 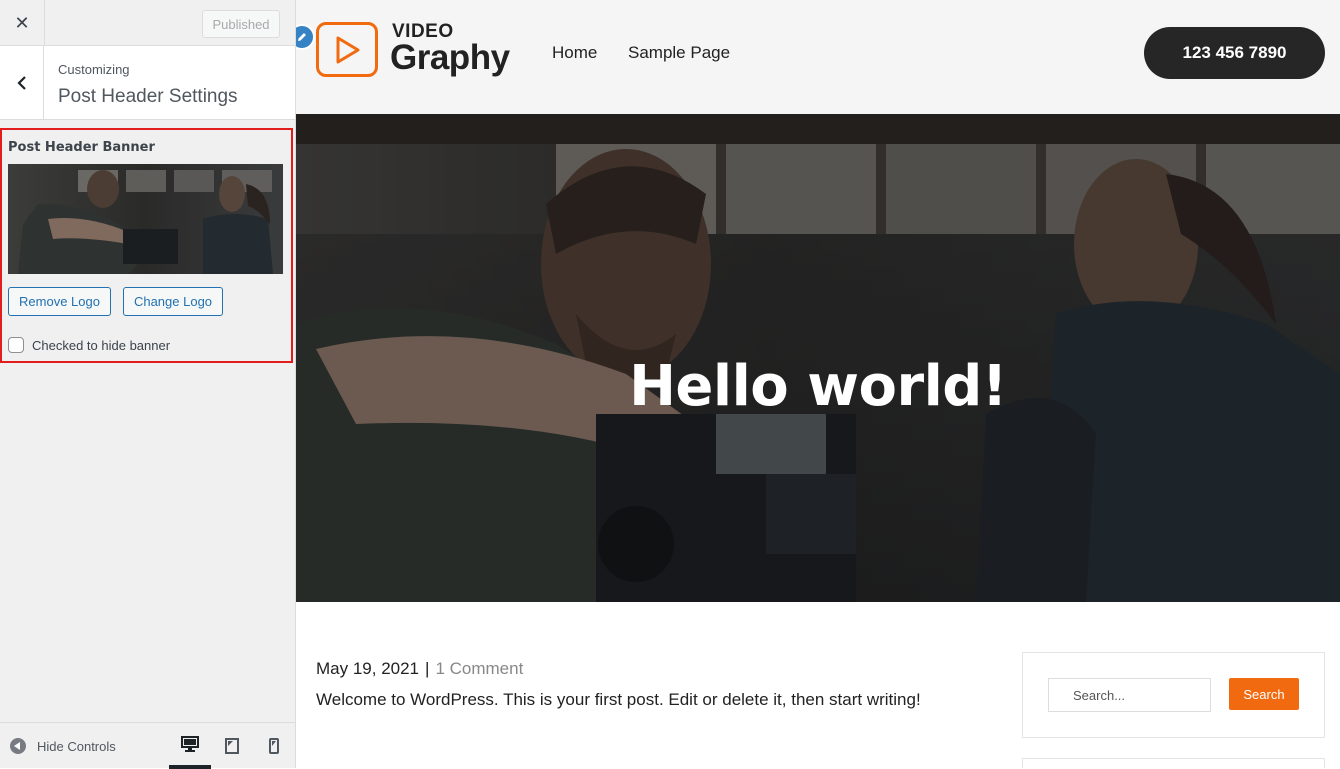 I want to click on customizer-top-bar: ✕ Published, so click(x=147, y=23).